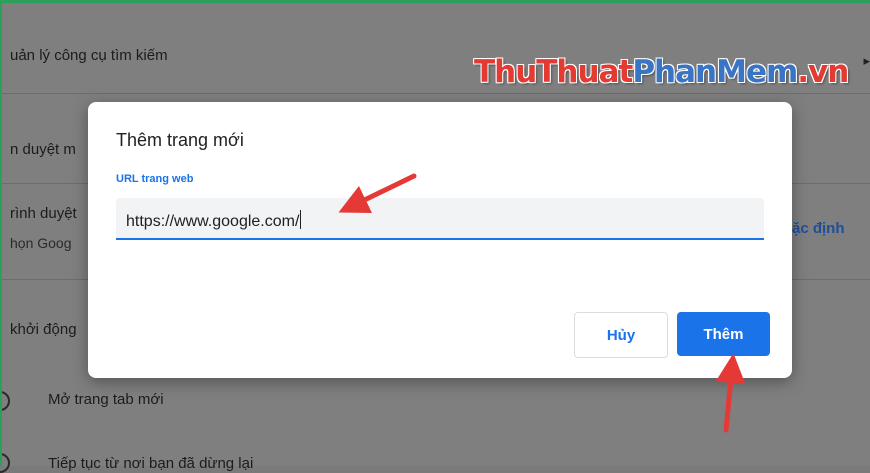 This screenshot has width=870, height=473. What do you see at coordinates (553, 72) in the screenshot?
I see `watermark-part1: ThuThuat` at bounding box center [553, 72].